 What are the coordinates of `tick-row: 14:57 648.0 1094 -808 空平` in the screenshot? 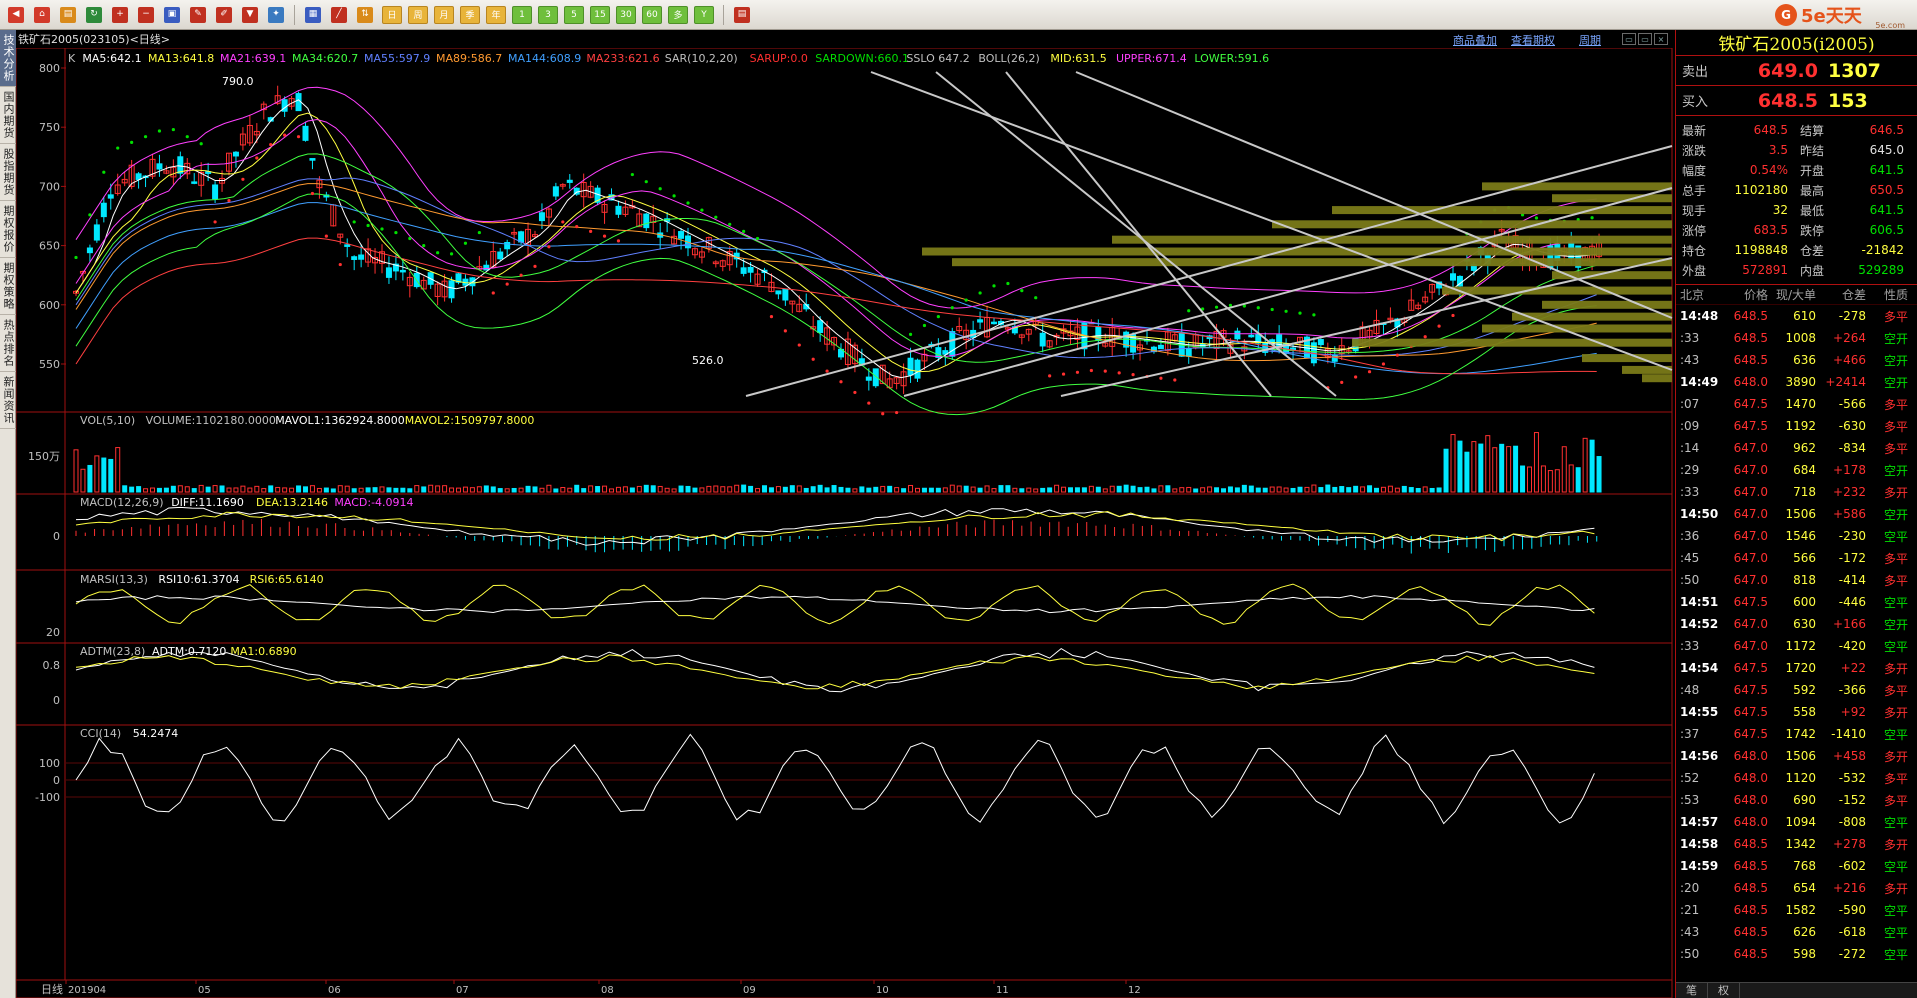 It's located at (1796, 822).